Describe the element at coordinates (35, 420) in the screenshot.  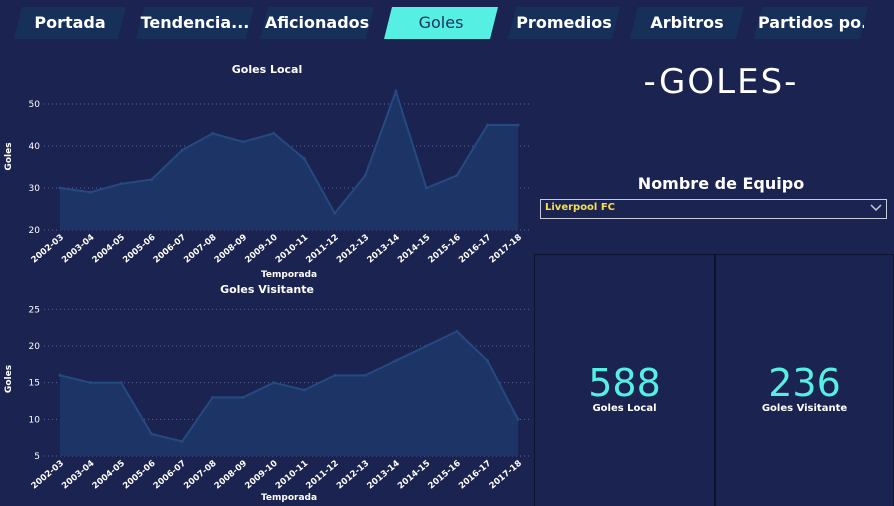
I see `y-tick-label: 10` at that location.